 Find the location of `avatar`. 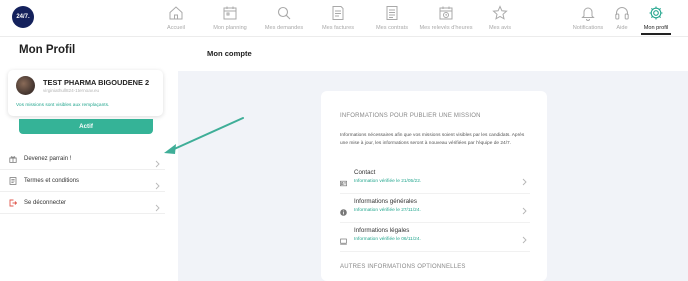

avatar is located at coordinates (25, 85).